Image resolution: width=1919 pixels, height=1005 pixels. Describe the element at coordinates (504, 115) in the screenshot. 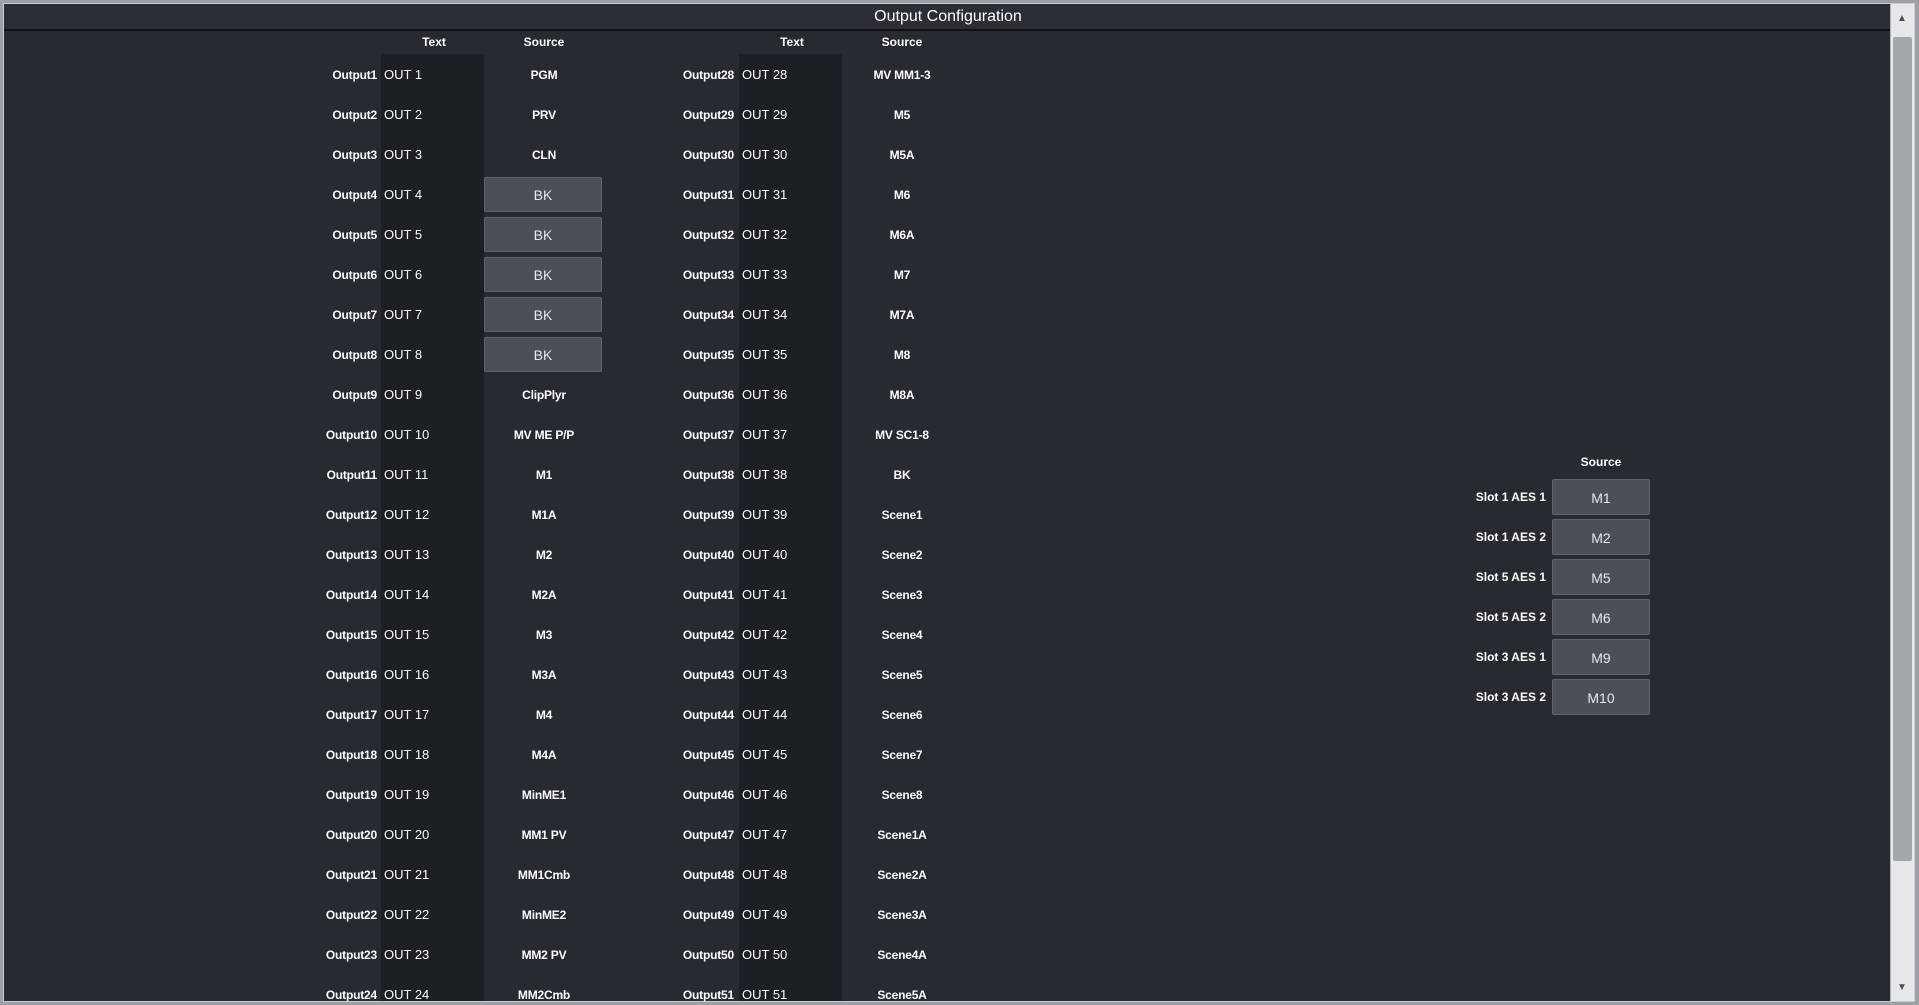

I see `output-row: Output29 OUT 29 M5` at that location.